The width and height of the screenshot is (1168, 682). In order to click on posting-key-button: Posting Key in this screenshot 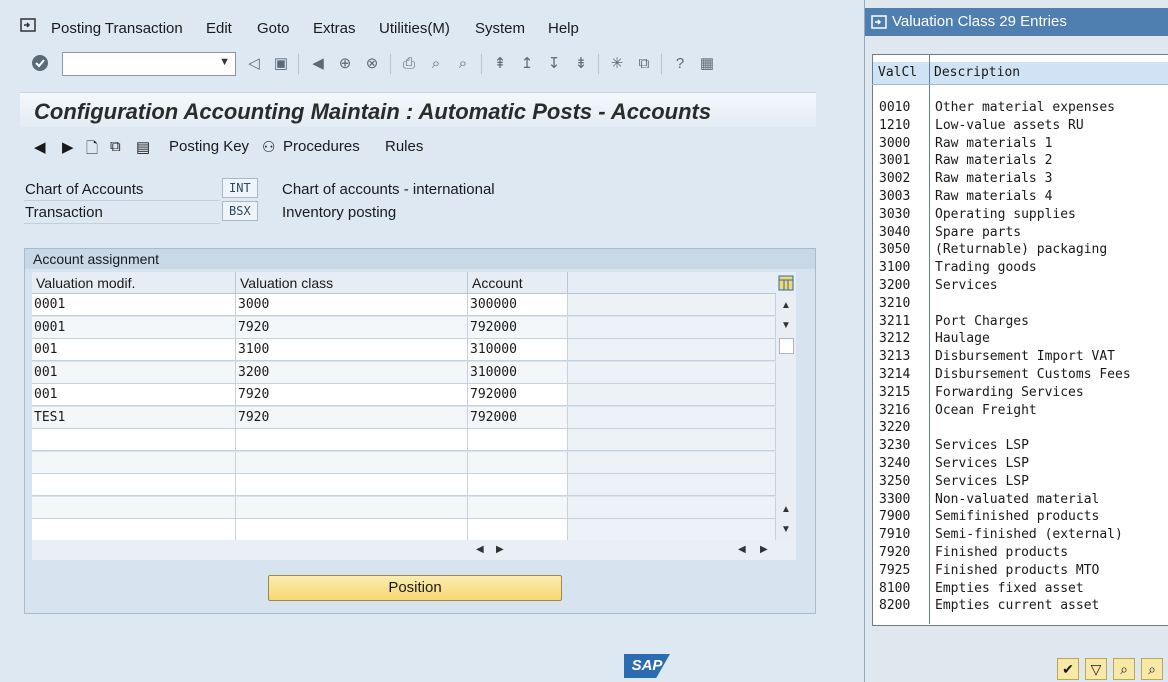, I will do `click(209, 146)`.